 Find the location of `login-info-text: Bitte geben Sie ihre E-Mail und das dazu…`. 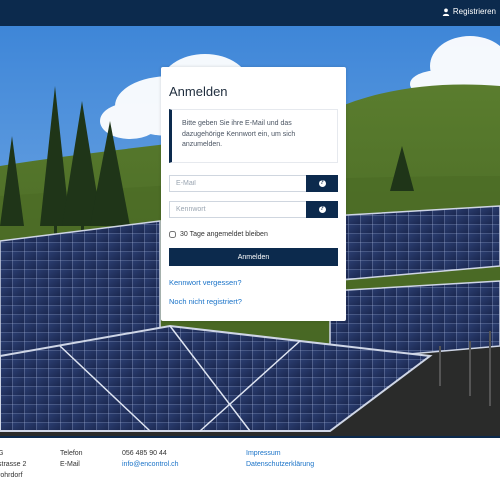

login-info-text: Bitte geben Sie ihre E-Mail und das dazu… is located at coordinates (239, 134).